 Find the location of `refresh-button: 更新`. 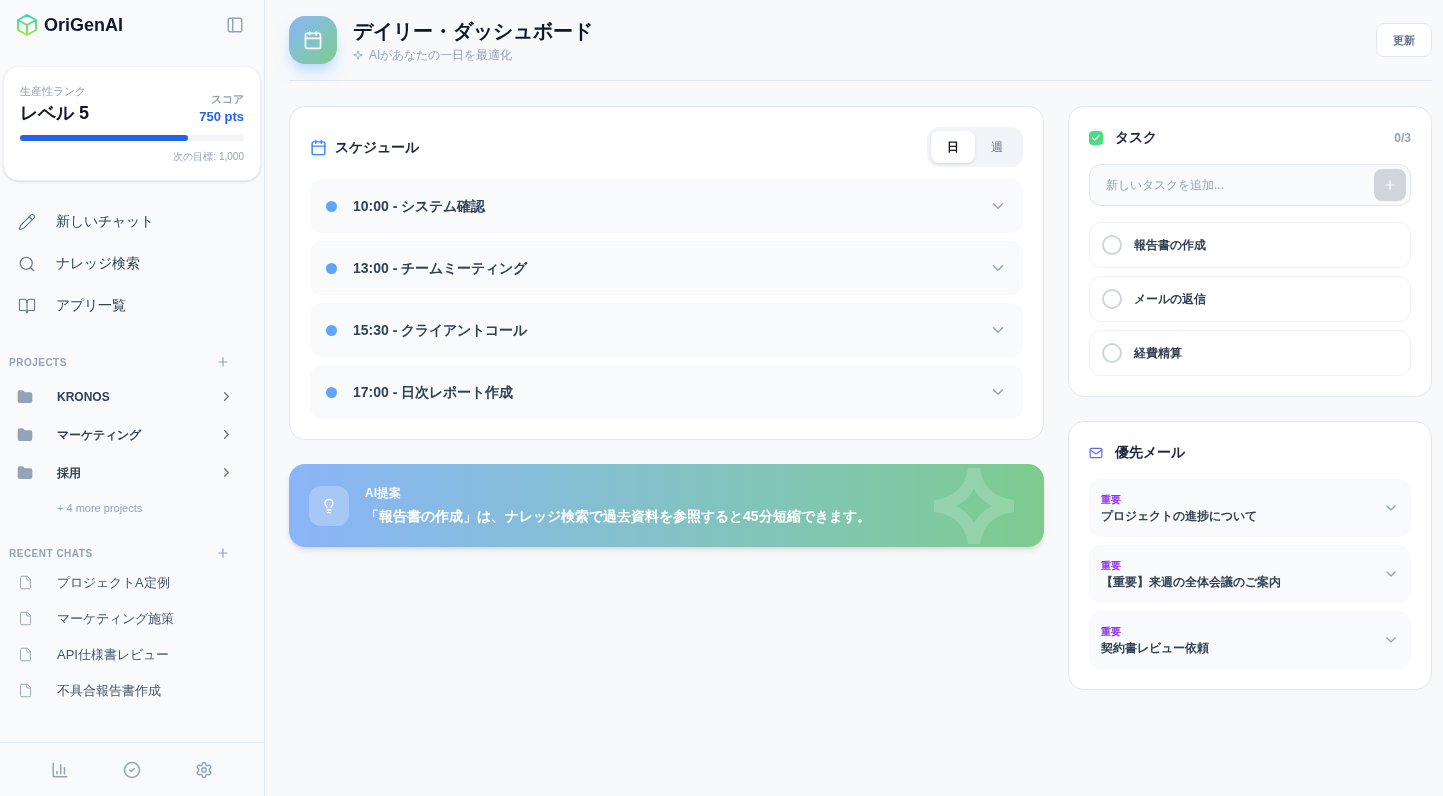

refresh-button: 更新 is located at coordinates (1404, 40).